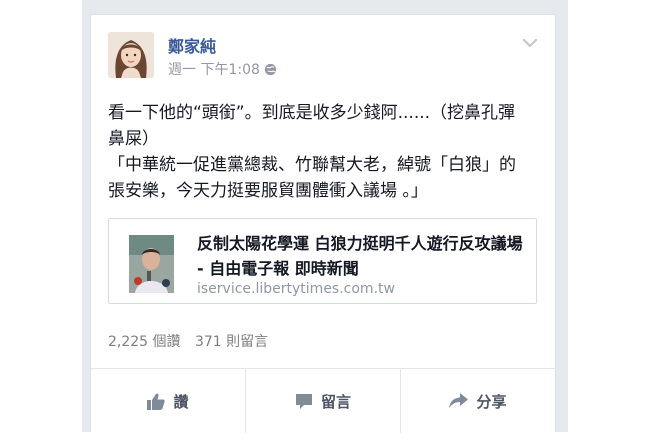  I want to click on page-margin-left, so click(41, 216).